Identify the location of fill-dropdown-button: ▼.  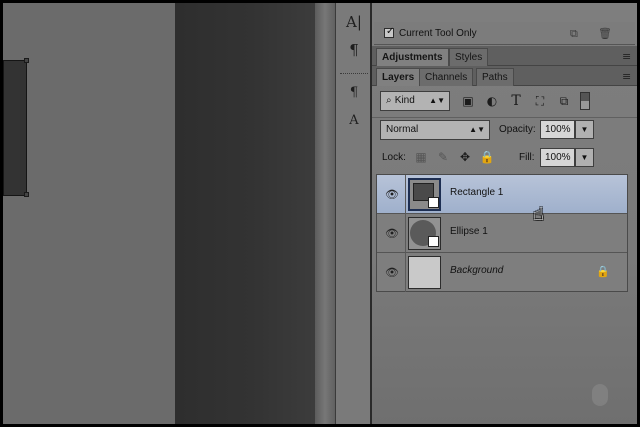
(584, 157).